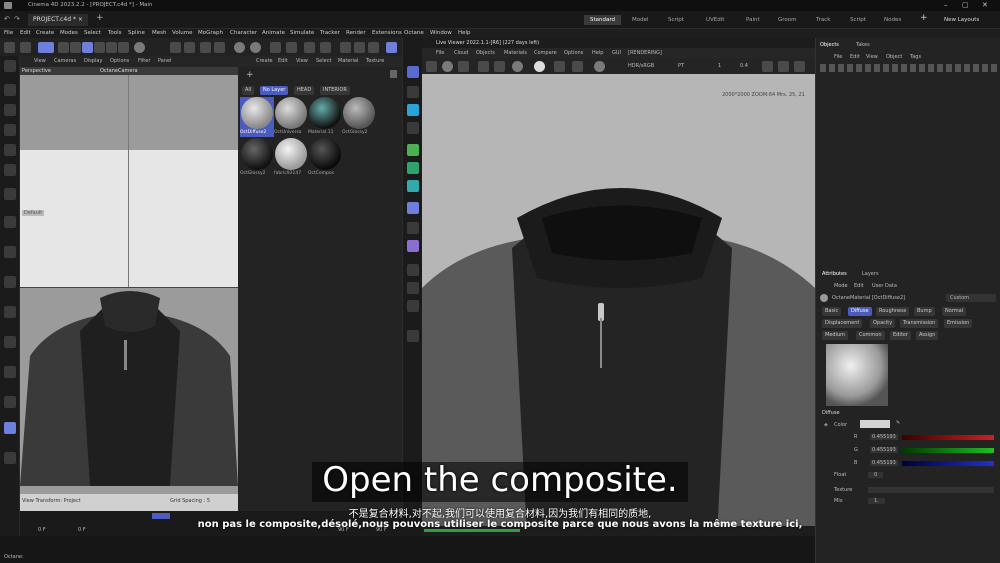 The height and width of the screenshot is (563, 1000). What do you see at coordinates (965, 5) in the screenshot?
I see `maximize-button: ▢` at bounding box center [965, 5].